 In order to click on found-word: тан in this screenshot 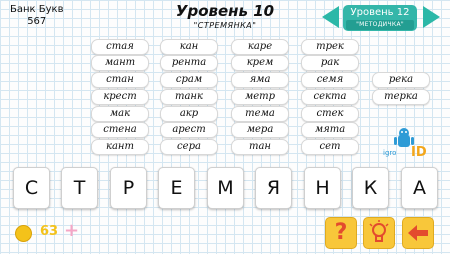, I will do `click(260, 147)`.